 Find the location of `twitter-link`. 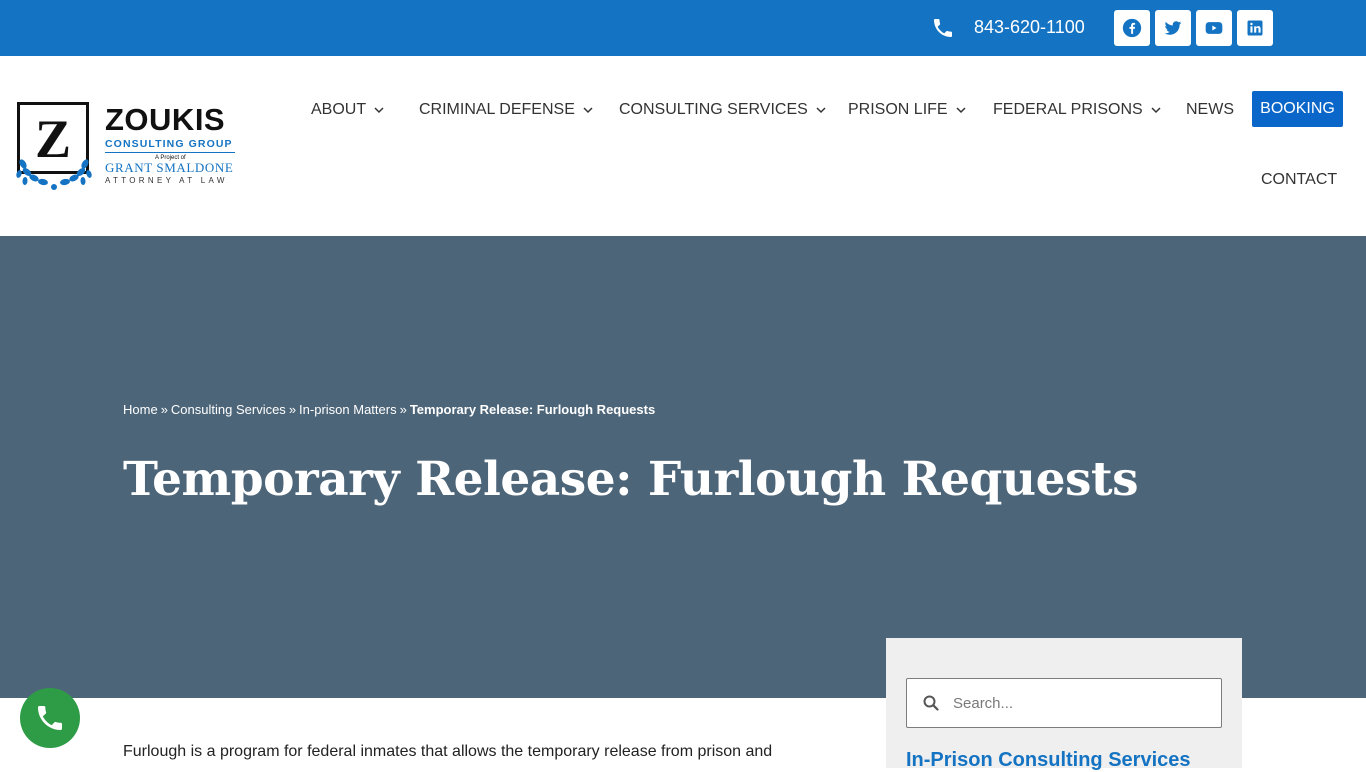

twitter-link is located at coordinates (1173, 28).